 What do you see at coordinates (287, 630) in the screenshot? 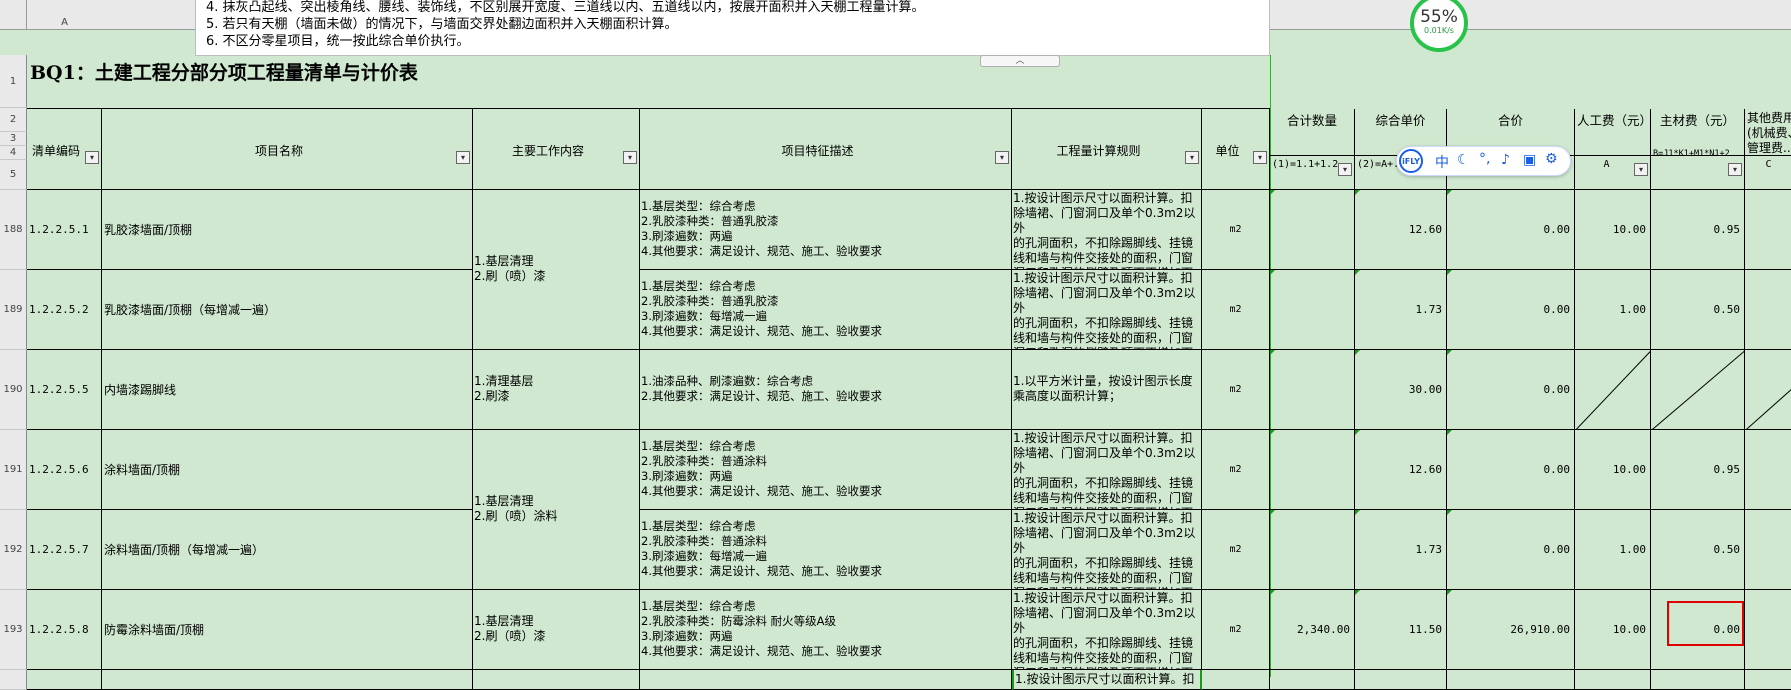
I see `cell-name: 防霉涂料墙面/顶棚` at bounding box center [287, 630].